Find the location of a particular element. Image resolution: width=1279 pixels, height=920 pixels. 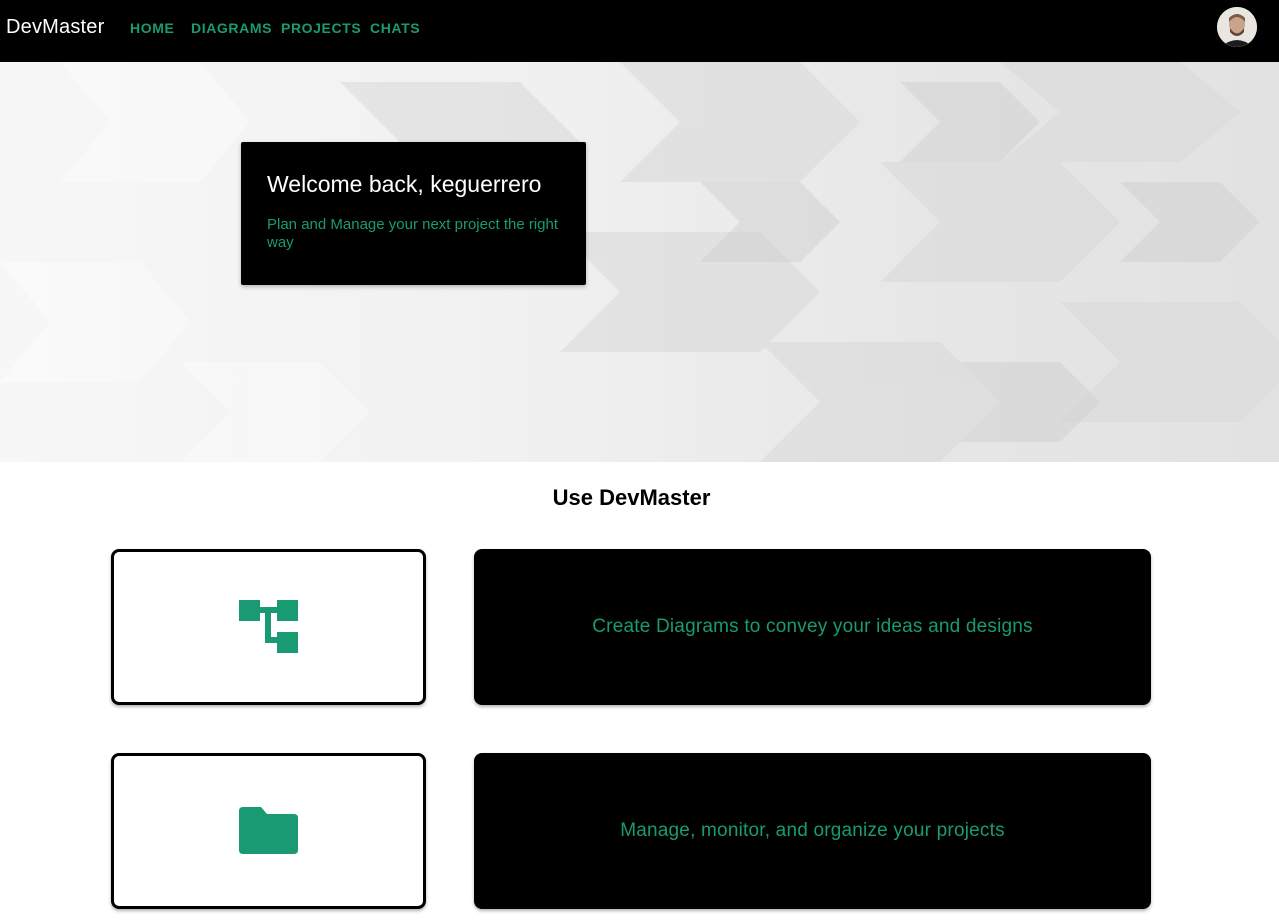

avatar-icon is located at coordinates (1237, 27).